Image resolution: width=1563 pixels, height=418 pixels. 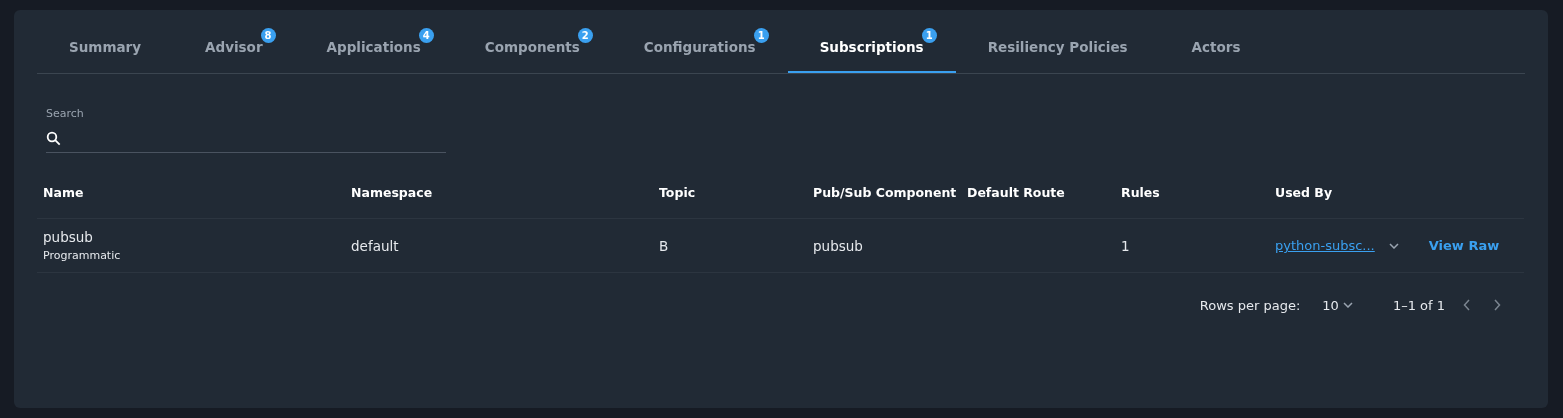 What do you see at coordinates (82, 255) in the screenshot?
I see `table-cell-text: Programmatic` at bounding box center [82, 255].